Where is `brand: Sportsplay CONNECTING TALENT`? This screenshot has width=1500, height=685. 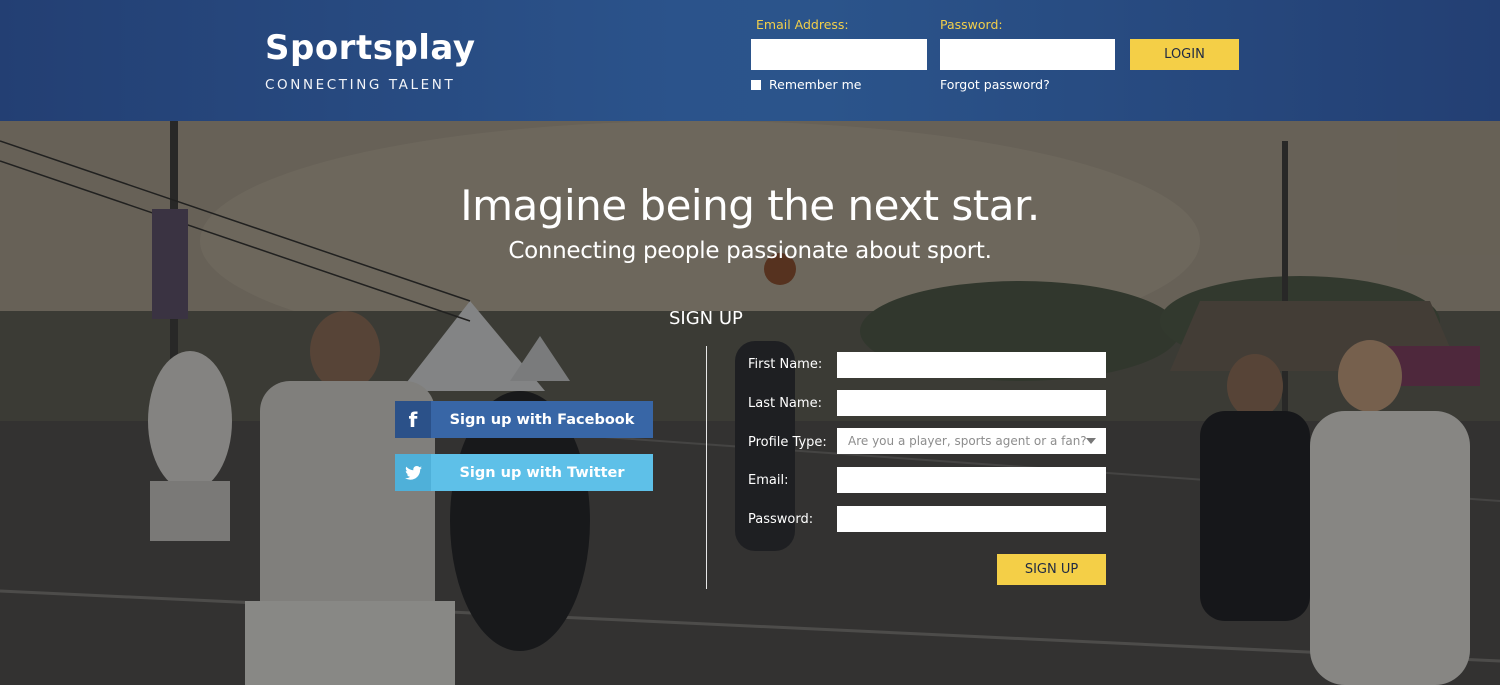
brand: Sportsplay CONNECTING TALENT is located at coordinates (370, 60).